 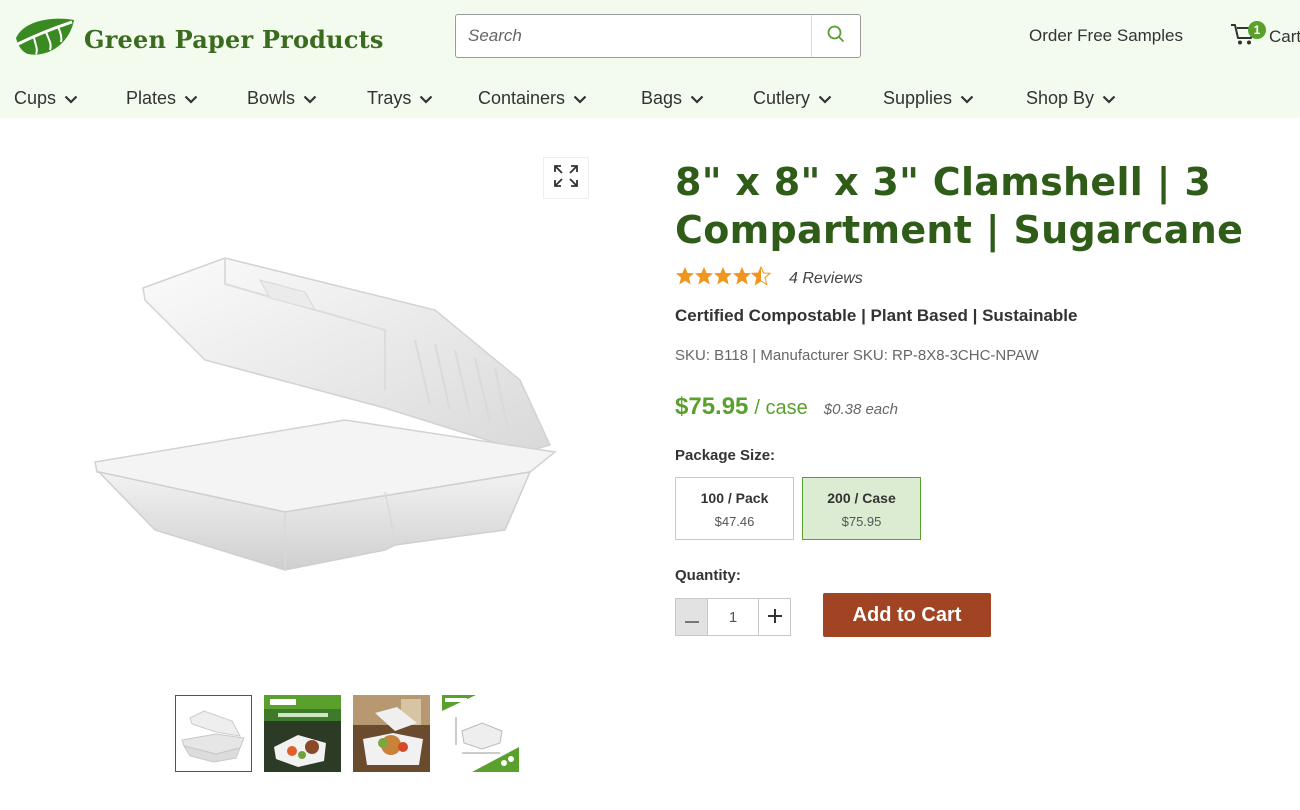 I want to click on search-box, so click(x=658, y=36).